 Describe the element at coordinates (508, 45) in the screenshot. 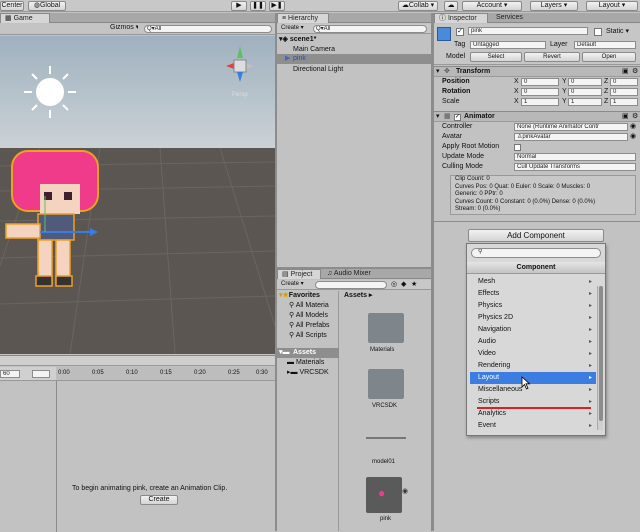

I see `tag-dropdown: Untagged` at that location.